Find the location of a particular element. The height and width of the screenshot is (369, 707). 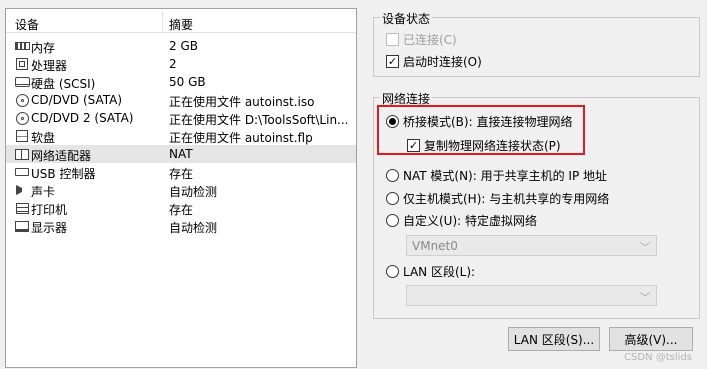

nat-mode-radio: NAT 模式(N): 用于共享主机的 IP 地址 is located at coordinates (496, 175).